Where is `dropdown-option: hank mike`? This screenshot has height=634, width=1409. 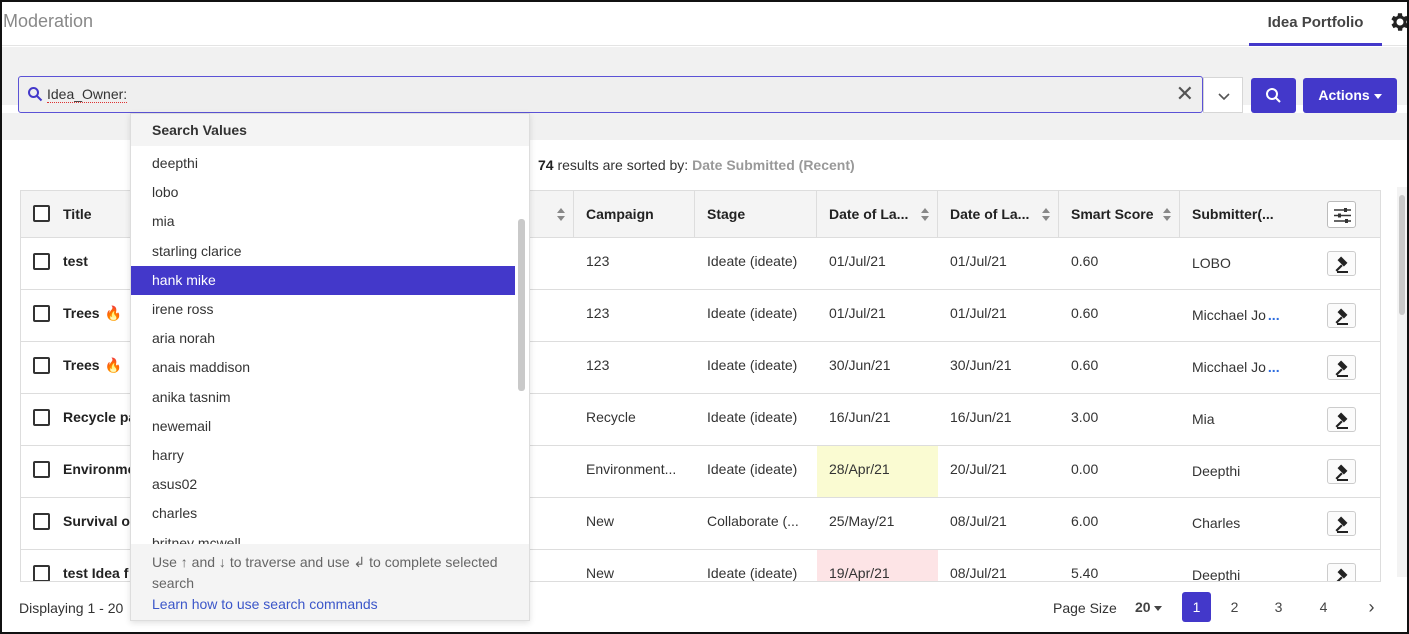 dropdown-option: hank mike is located at coordinates (323, 280).